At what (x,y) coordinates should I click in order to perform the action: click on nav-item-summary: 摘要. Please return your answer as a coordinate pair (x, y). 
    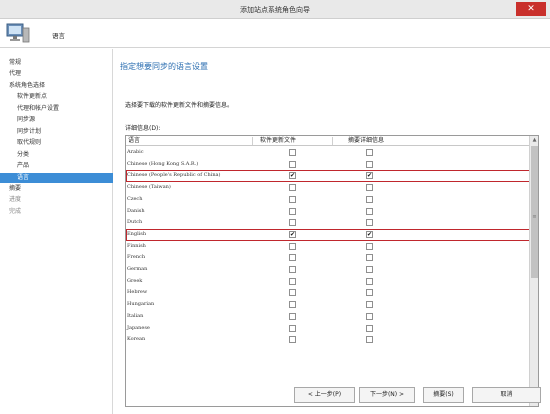
    Looking at the image, I should click on (56, 189).